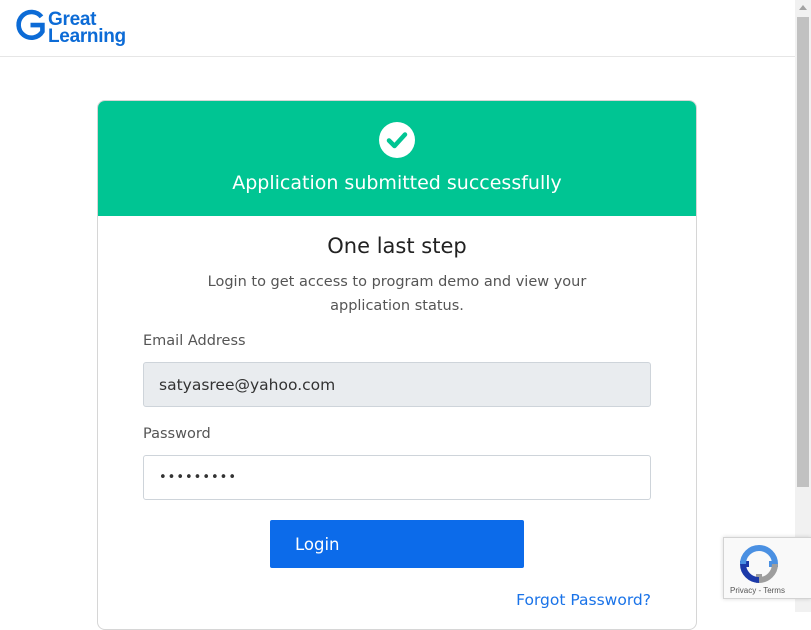  What do you see at coordinates (194, 341) in the screenshot?
I see `email-label: Email Address` at bounding box center [194, 341].